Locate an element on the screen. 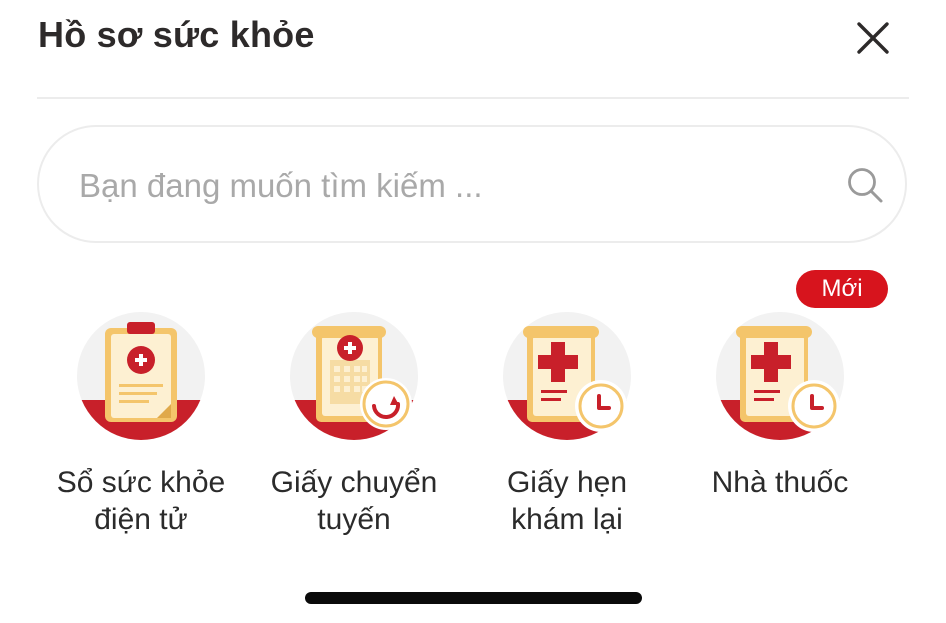  tile-pharmacy: Nhà thuốc is located at coordinates (780, 420).